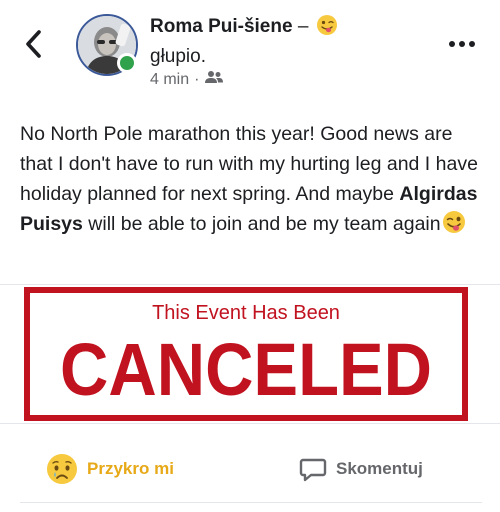  I want to click on stamp-line-1: This Event Has Been, so click(246, 313).